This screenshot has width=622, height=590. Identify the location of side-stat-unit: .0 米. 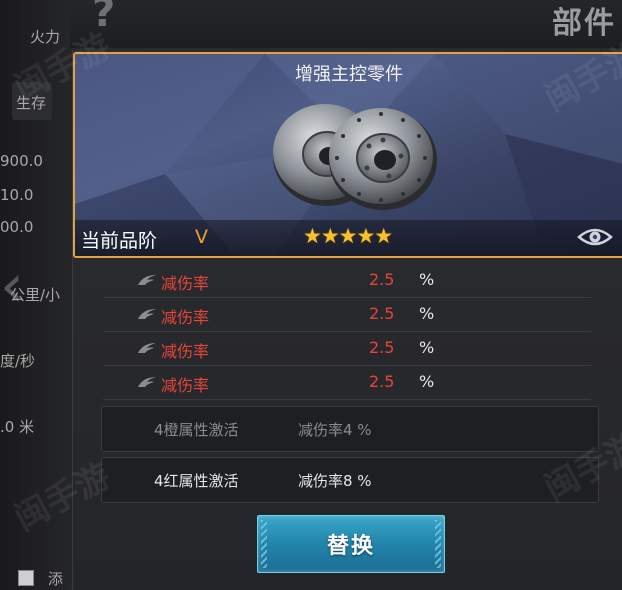
(17, 427).